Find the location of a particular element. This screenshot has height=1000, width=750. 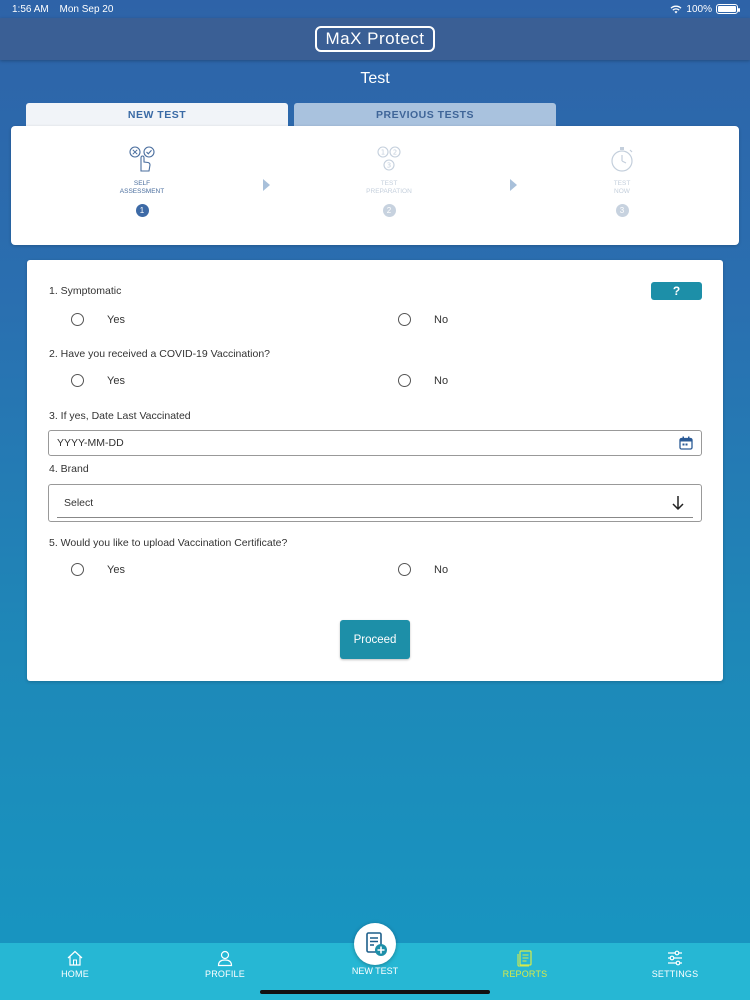

app-logo: MaX Protect is located at coordinates (375, 39).